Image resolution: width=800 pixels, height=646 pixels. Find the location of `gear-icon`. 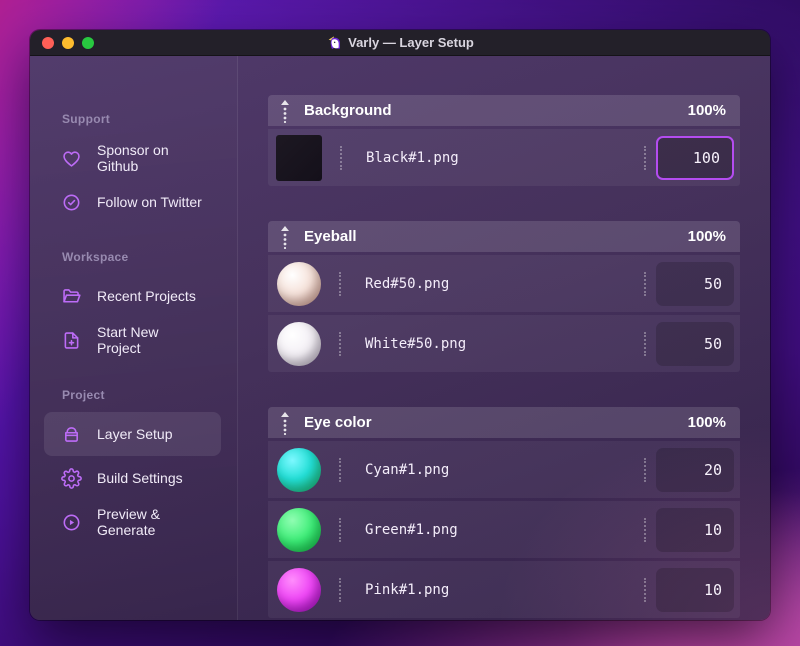

gear-icon is located at coordinates (71, 478).